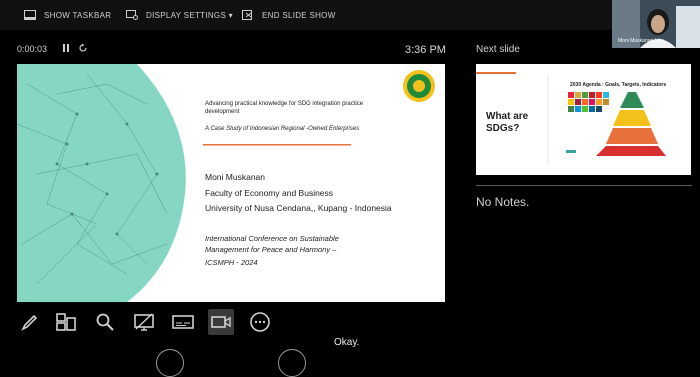 The height and width of the screenshot is (377, 700). Describe the element at coordinates (347, 342) in the screenshot. I see `live-caption: Okay.` at that location.